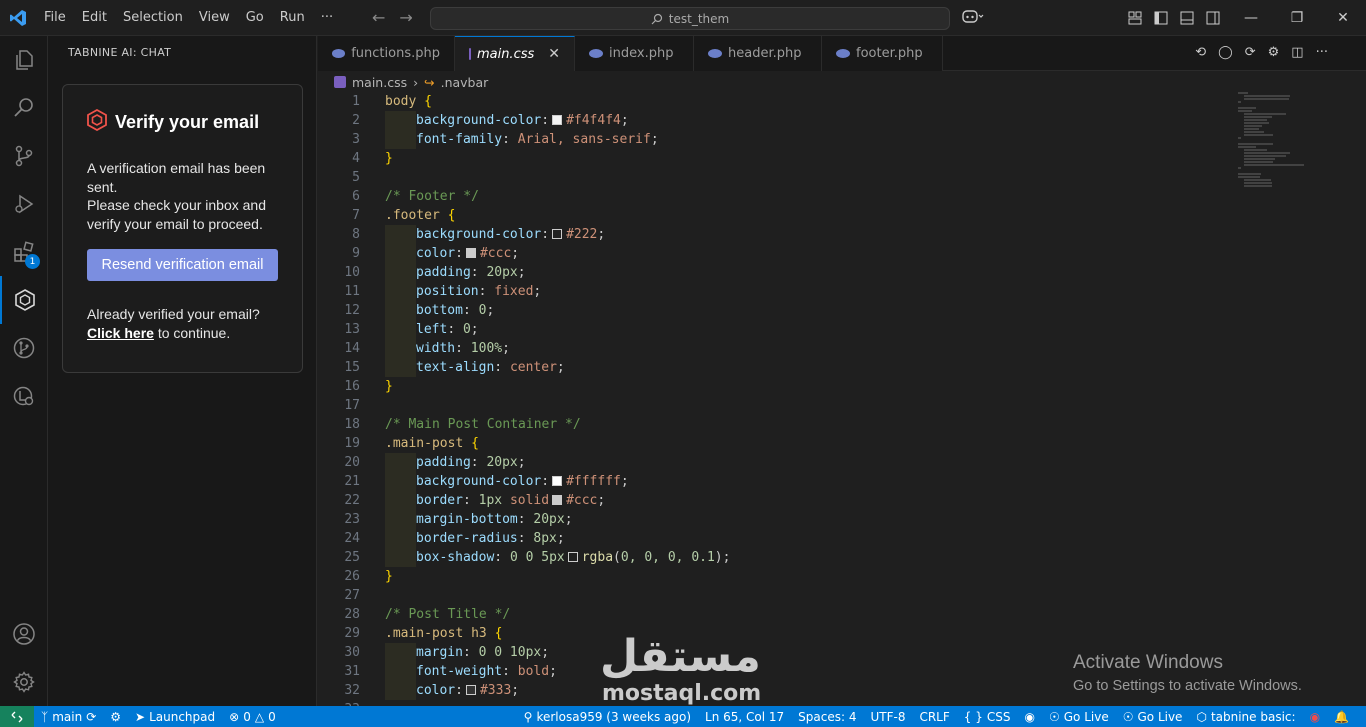  Describe the element at coordinates (1251, 18) in the screenshot. I see `minimize-button: —` at that location.